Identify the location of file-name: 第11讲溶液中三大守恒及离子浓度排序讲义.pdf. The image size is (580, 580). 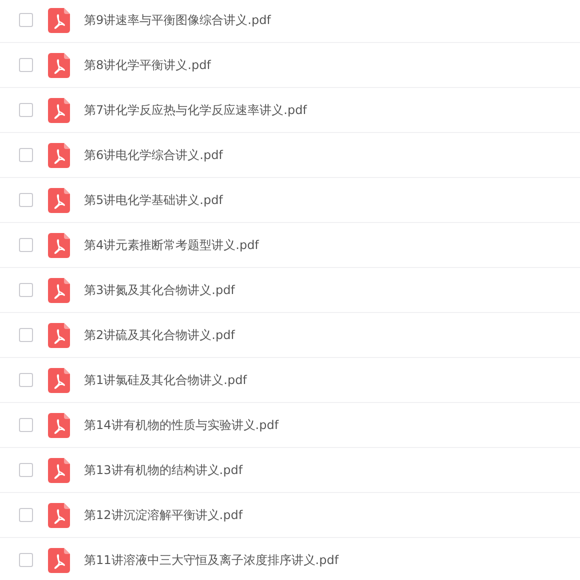
(211, 560).